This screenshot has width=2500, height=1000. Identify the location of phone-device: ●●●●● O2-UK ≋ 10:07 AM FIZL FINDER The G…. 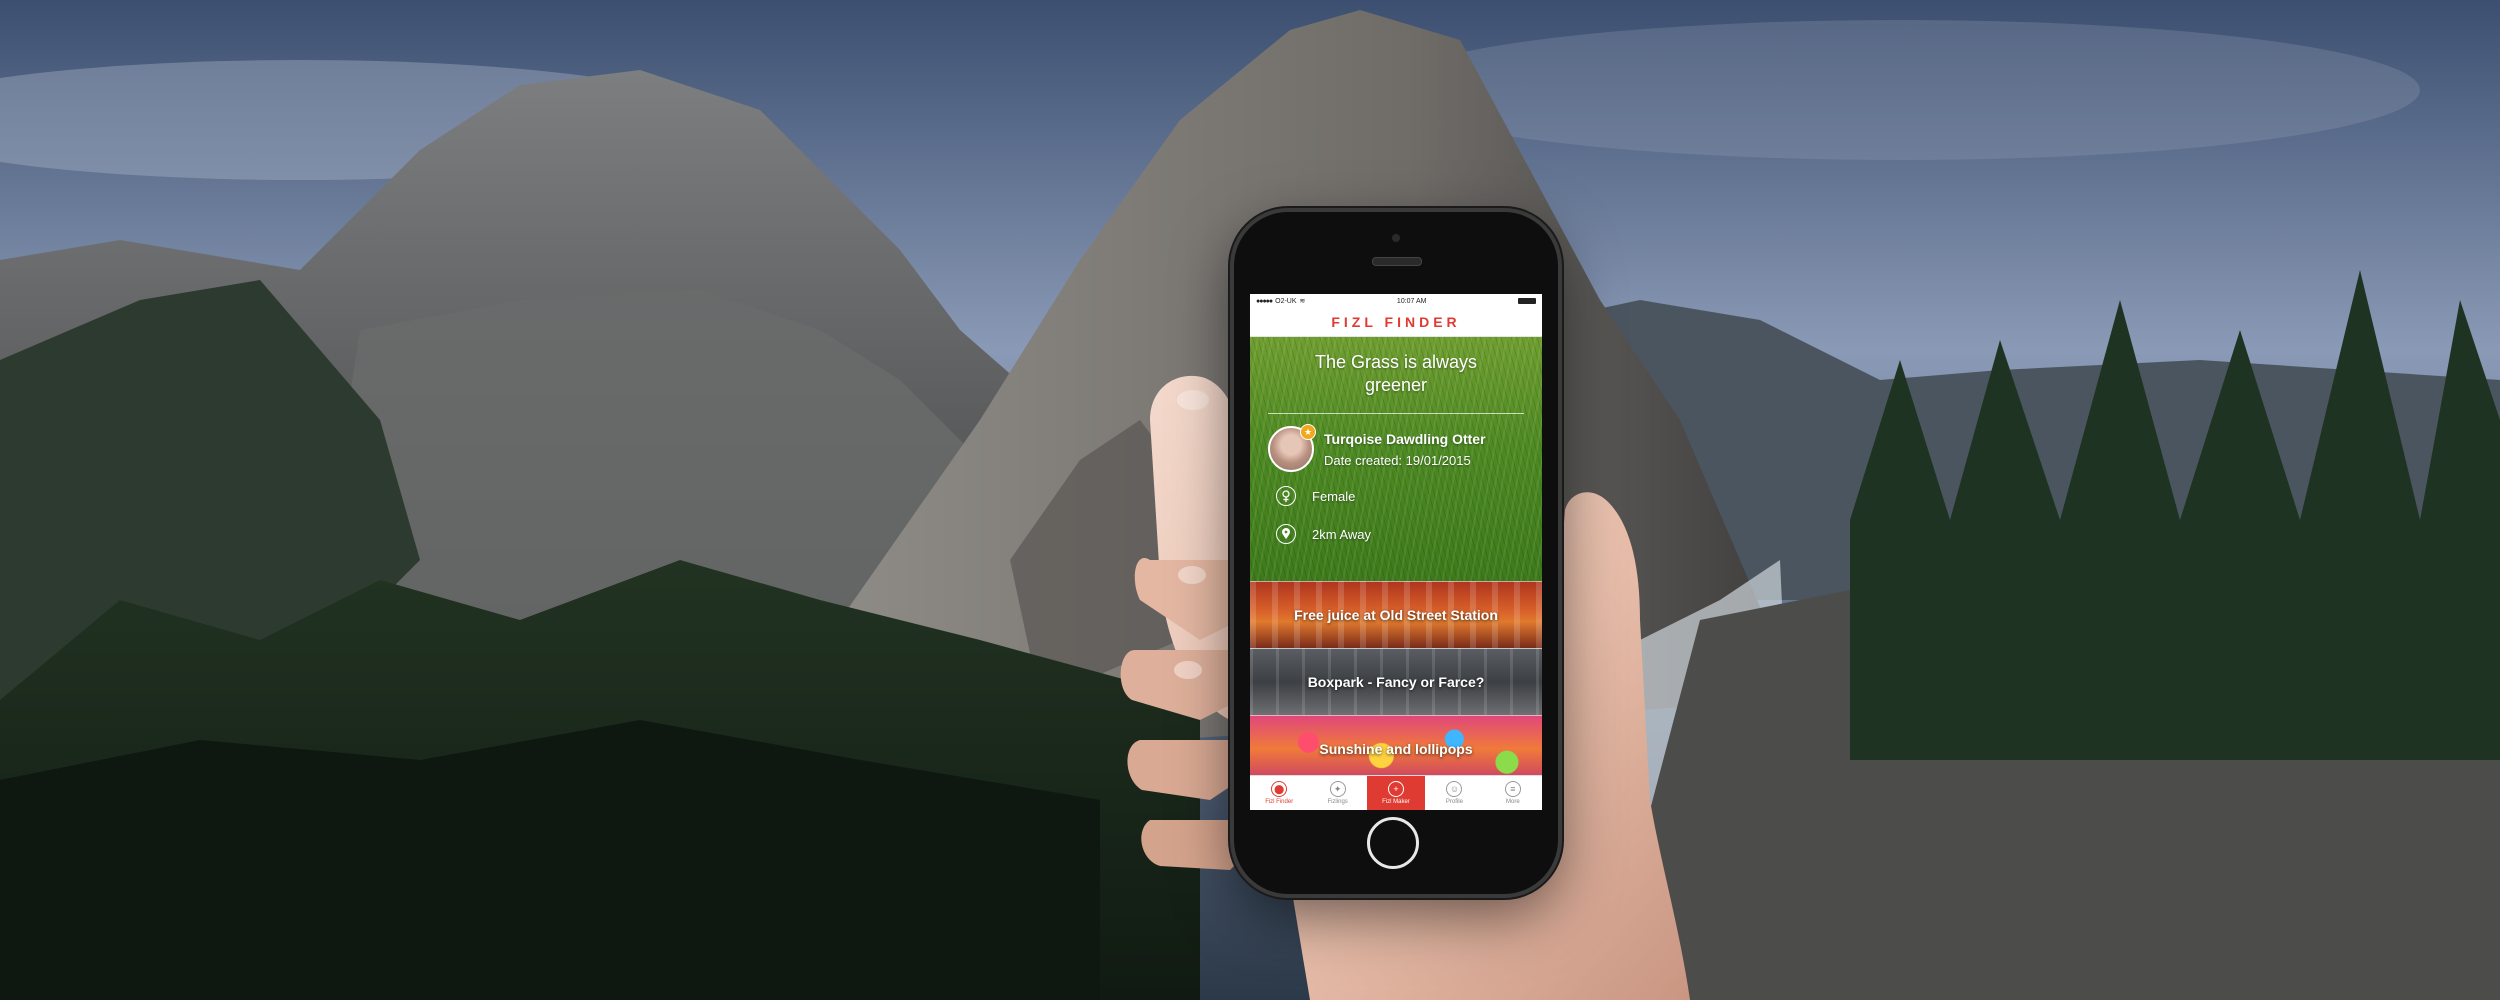
(1396, 553).